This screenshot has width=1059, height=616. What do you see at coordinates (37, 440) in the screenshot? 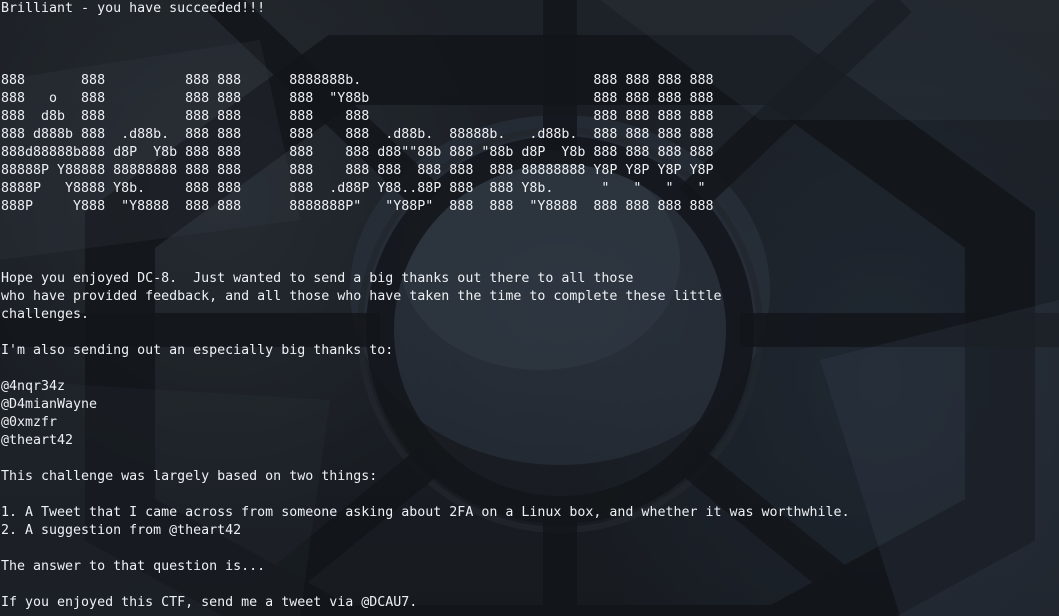
I see `handle-list-item: @theart42` at bounding box center [37, 440].